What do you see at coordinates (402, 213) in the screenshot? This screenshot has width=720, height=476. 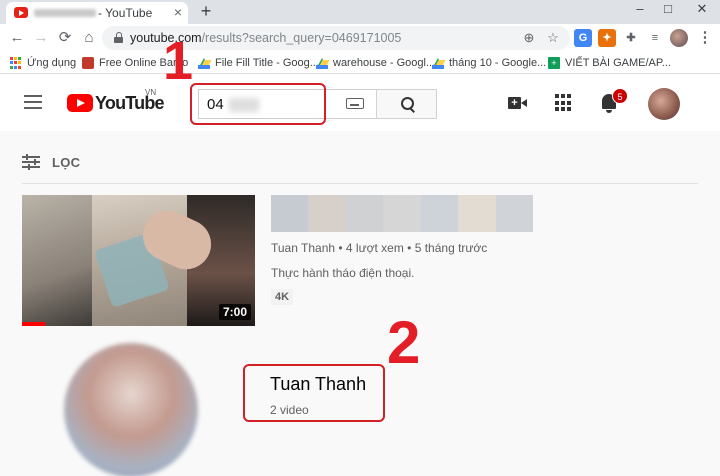 I see `video-title-redacted` at bounding box center [402, 213].